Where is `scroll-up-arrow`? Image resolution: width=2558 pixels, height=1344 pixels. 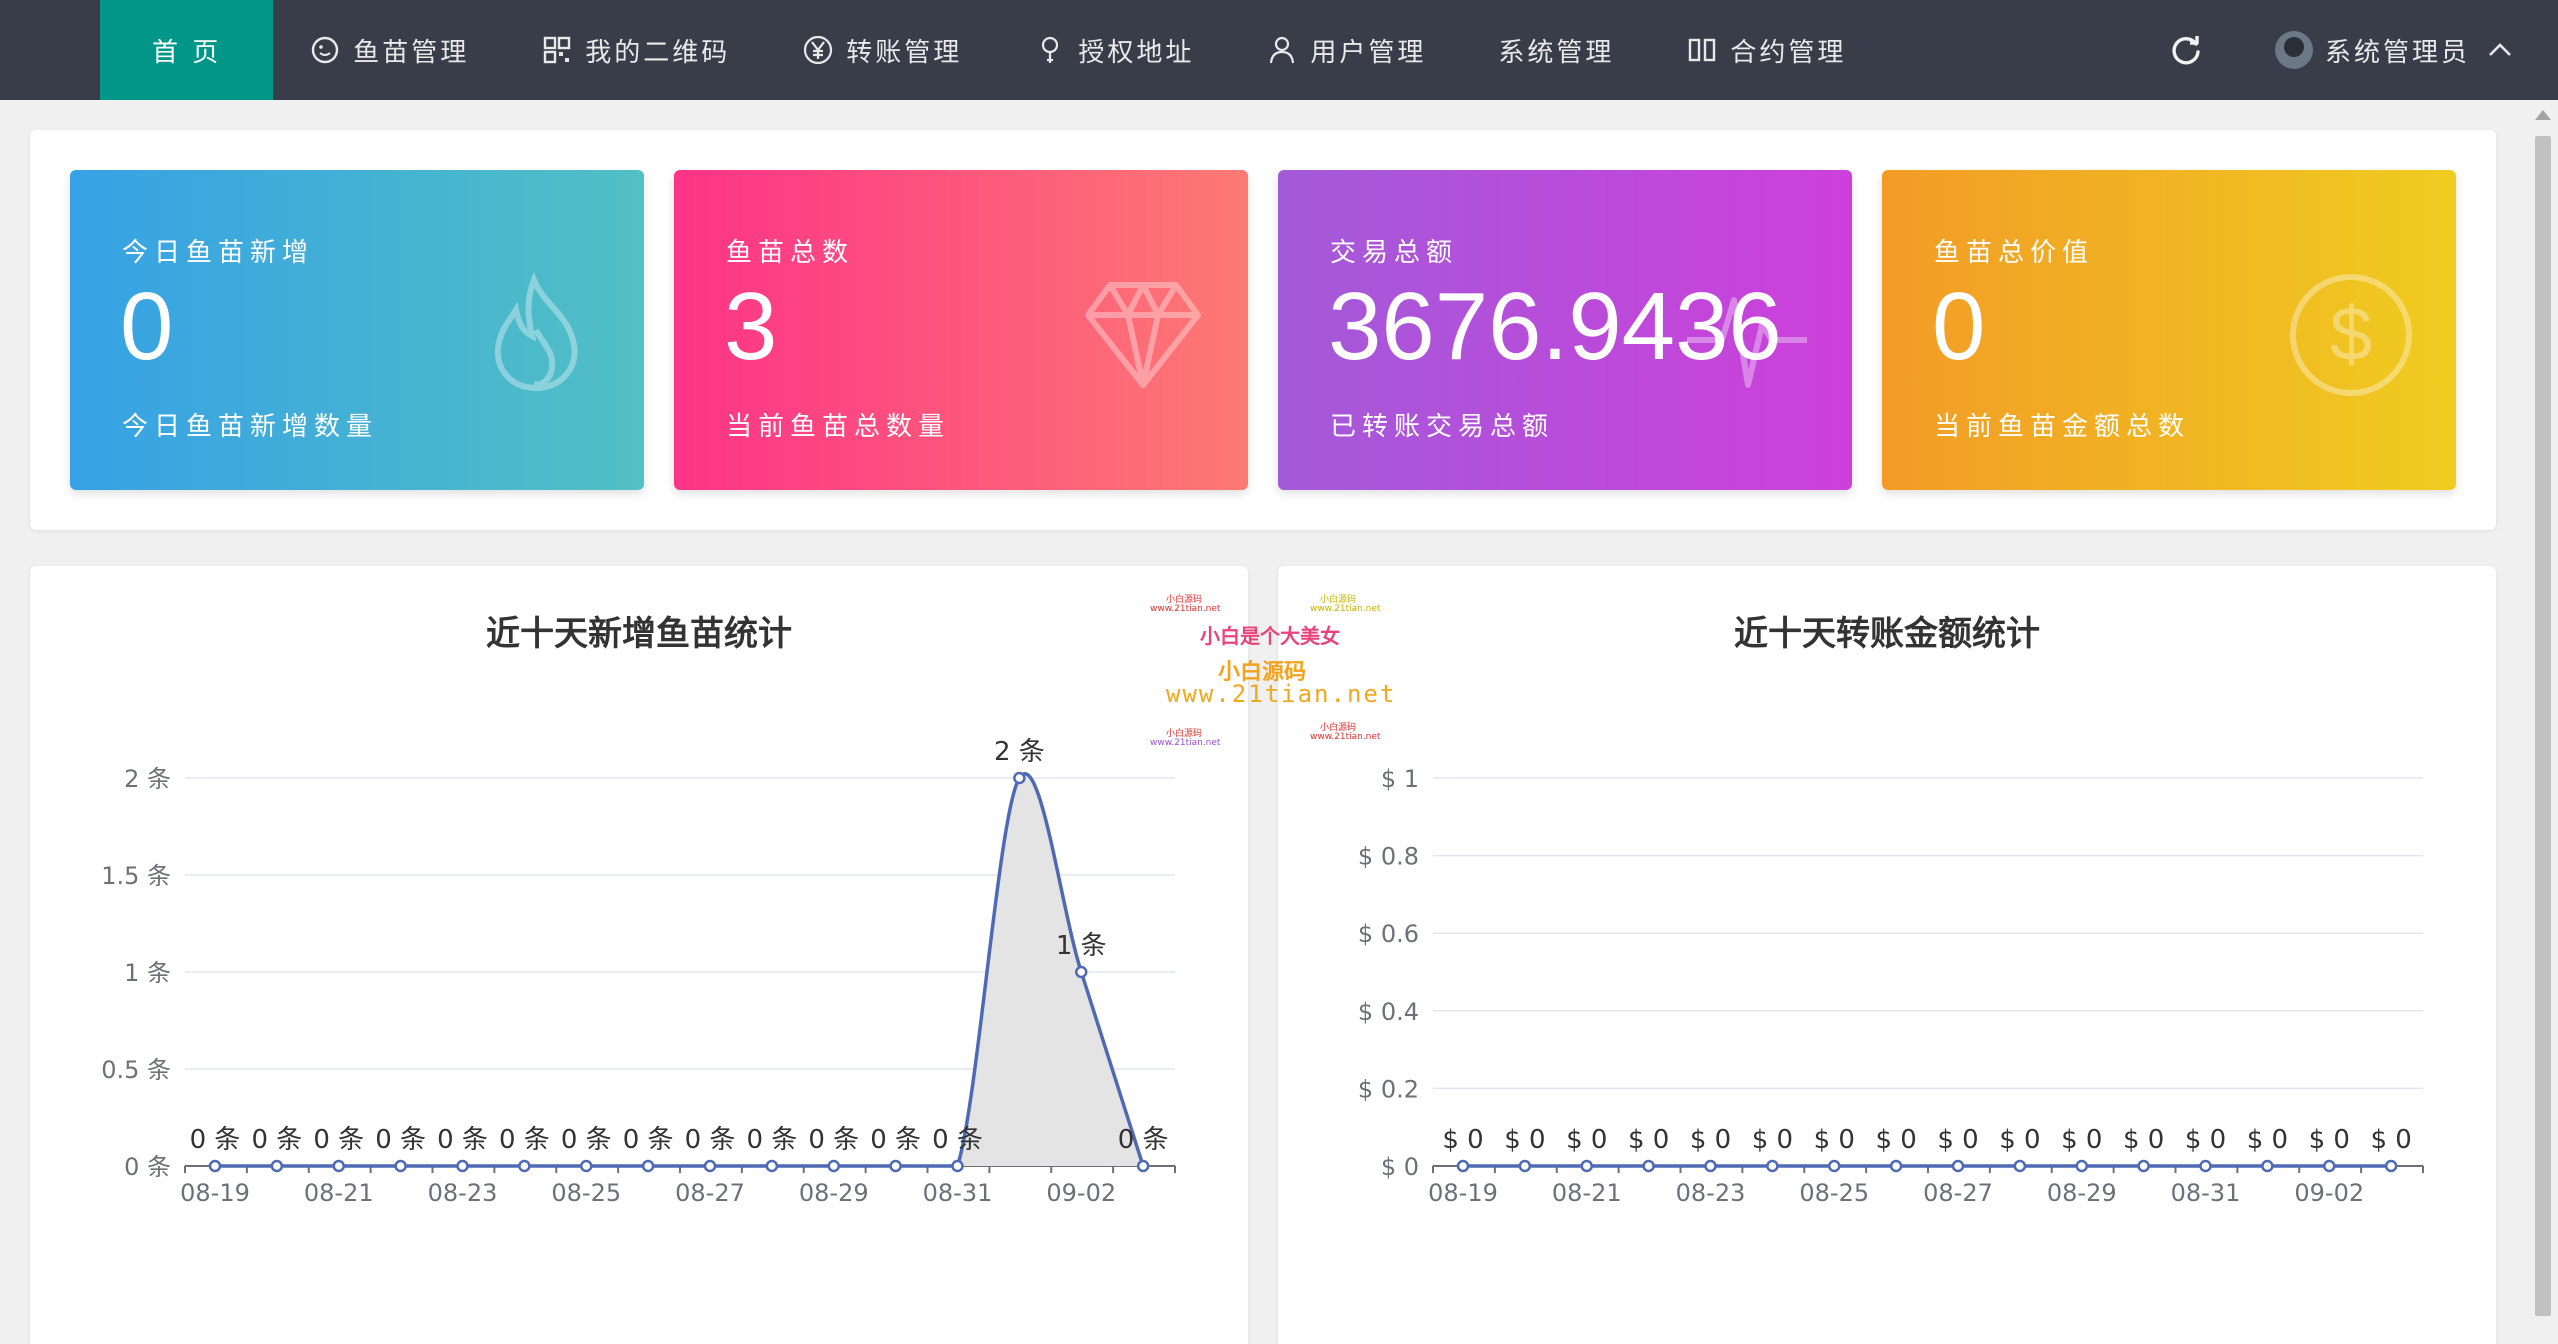 scroll-up-arrow is located at coordinates (2543, 115).